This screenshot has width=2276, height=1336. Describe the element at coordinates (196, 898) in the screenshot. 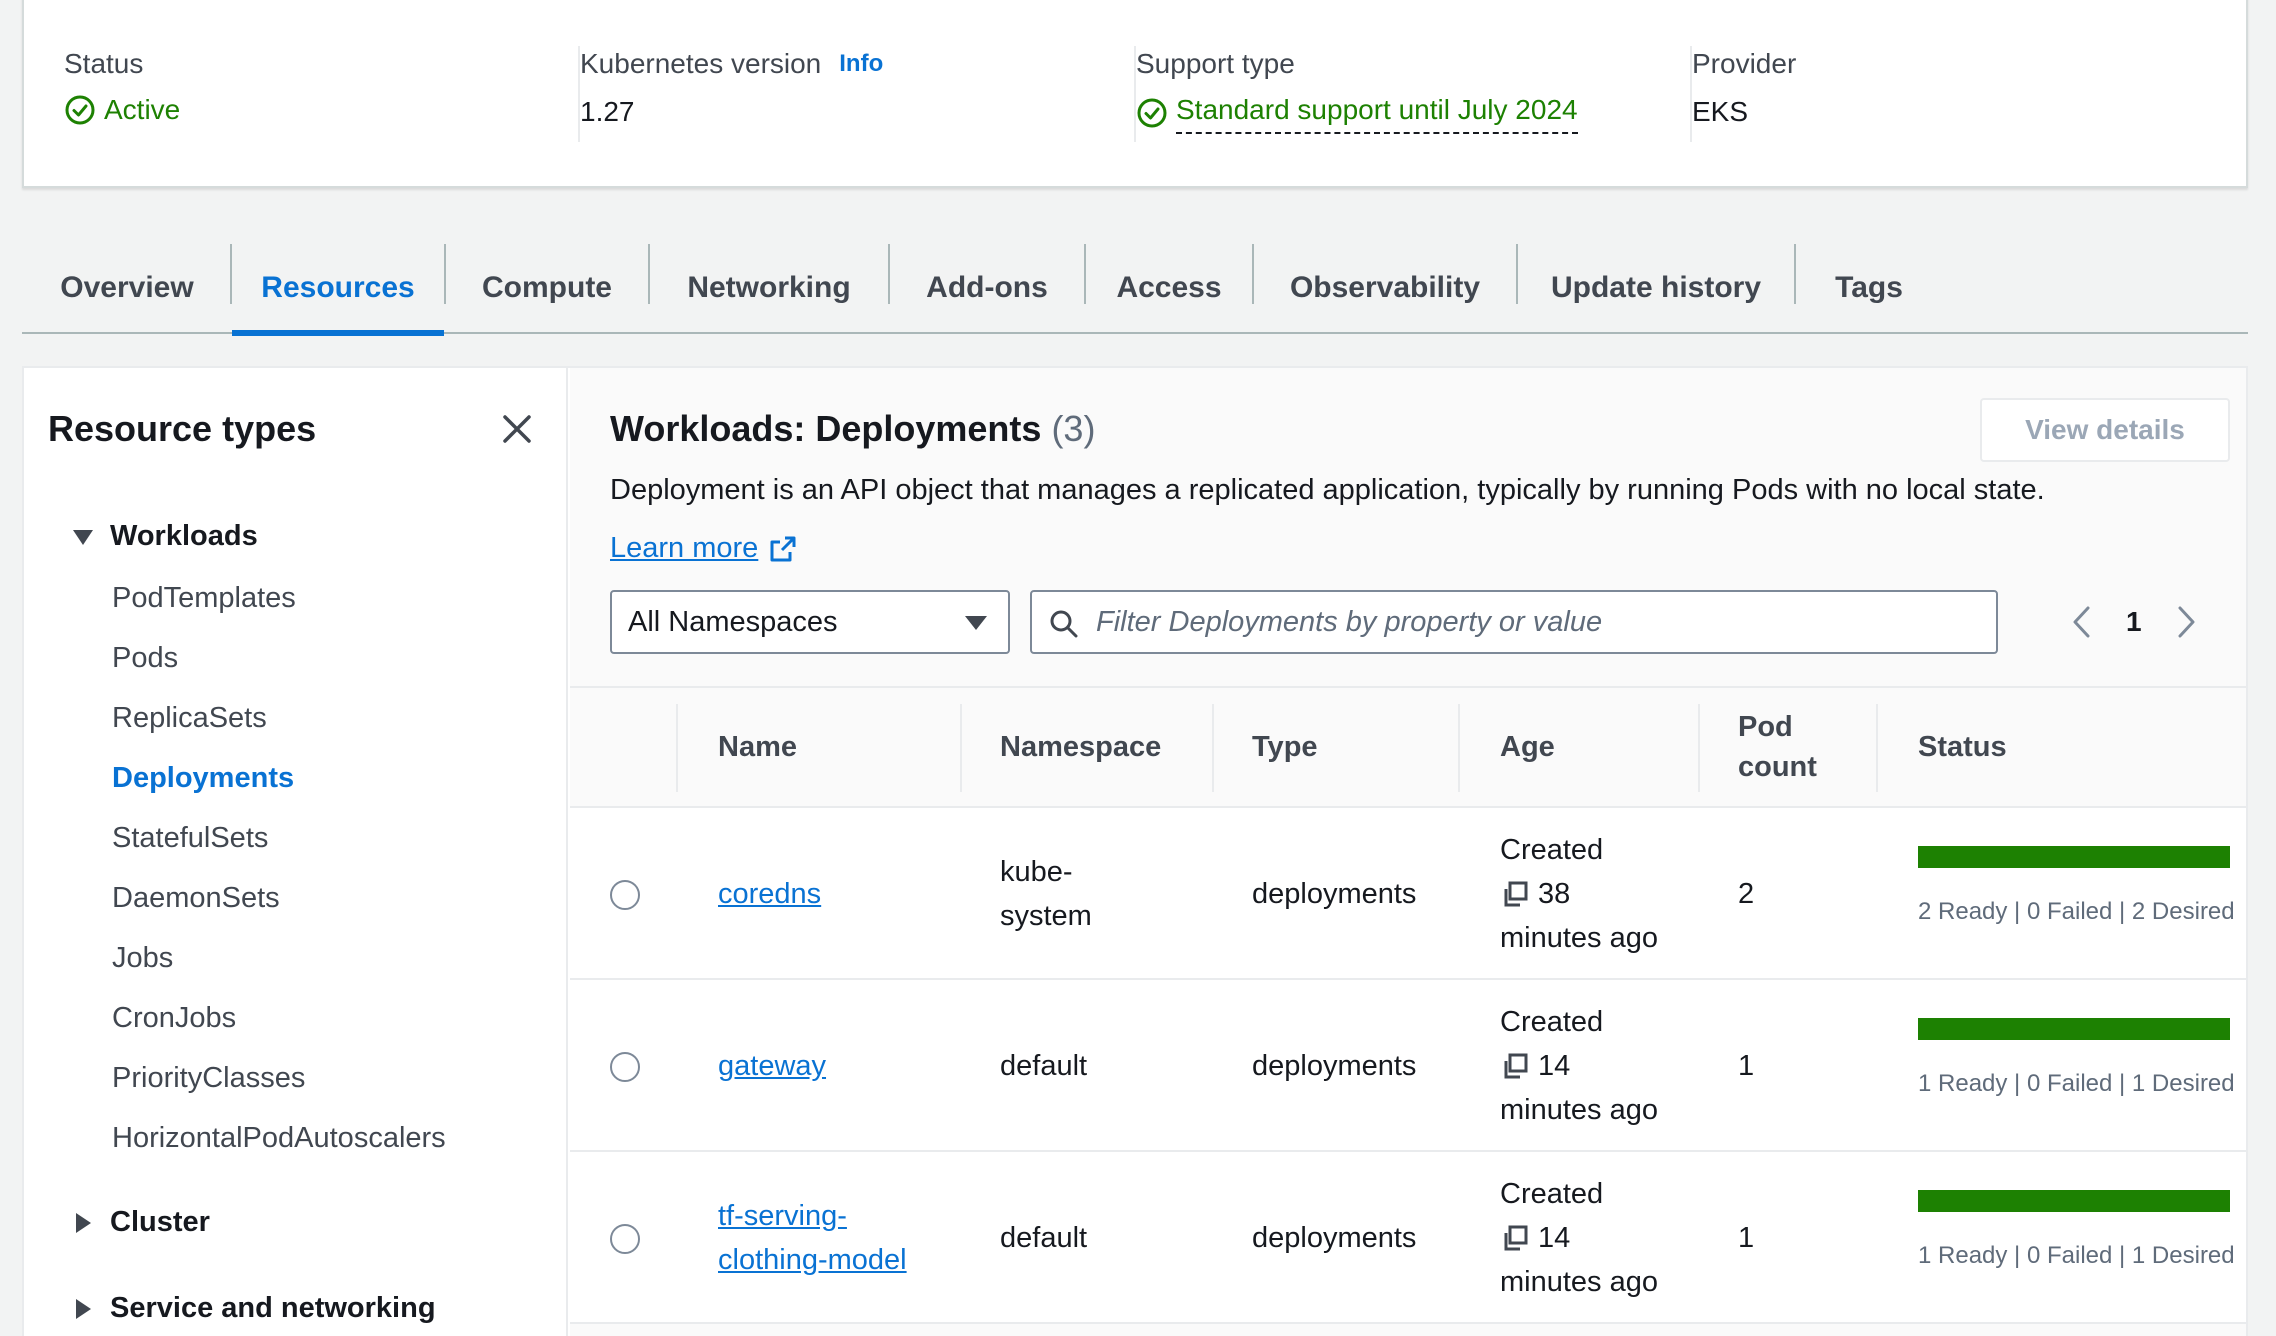

I see `sidebar-item-daemonsets: DaemonSets` at that location.